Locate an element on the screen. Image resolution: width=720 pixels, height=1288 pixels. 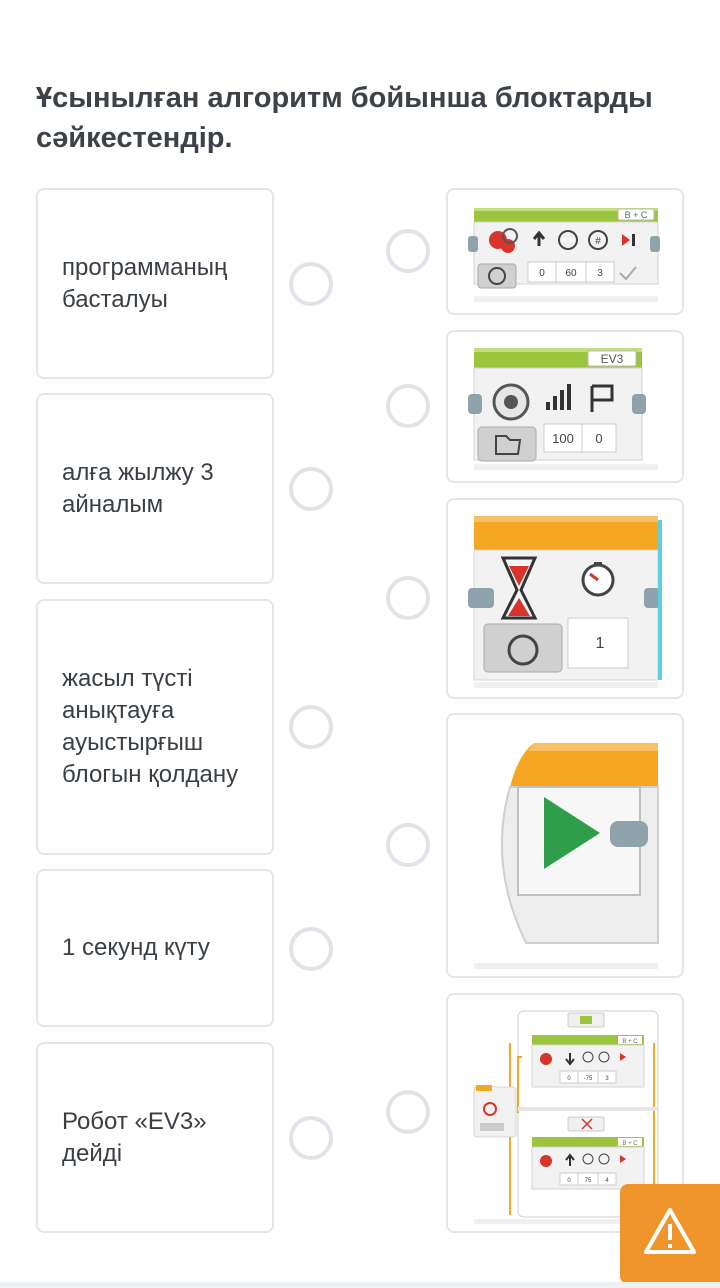
left-item-label: программаның басталуы is located at coordinates (145, 283).